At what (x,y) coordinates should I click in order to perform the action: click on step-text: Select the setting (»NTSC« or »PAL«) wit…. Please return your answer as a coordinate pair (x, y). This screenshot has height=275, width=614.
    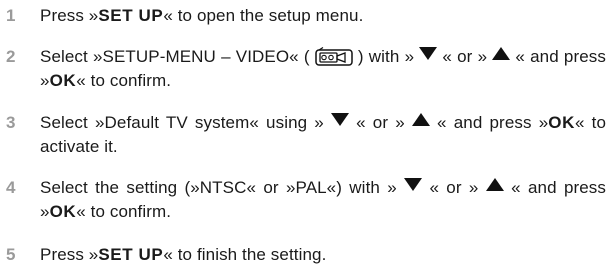
    Looking at the image, I should click on (323, 199).